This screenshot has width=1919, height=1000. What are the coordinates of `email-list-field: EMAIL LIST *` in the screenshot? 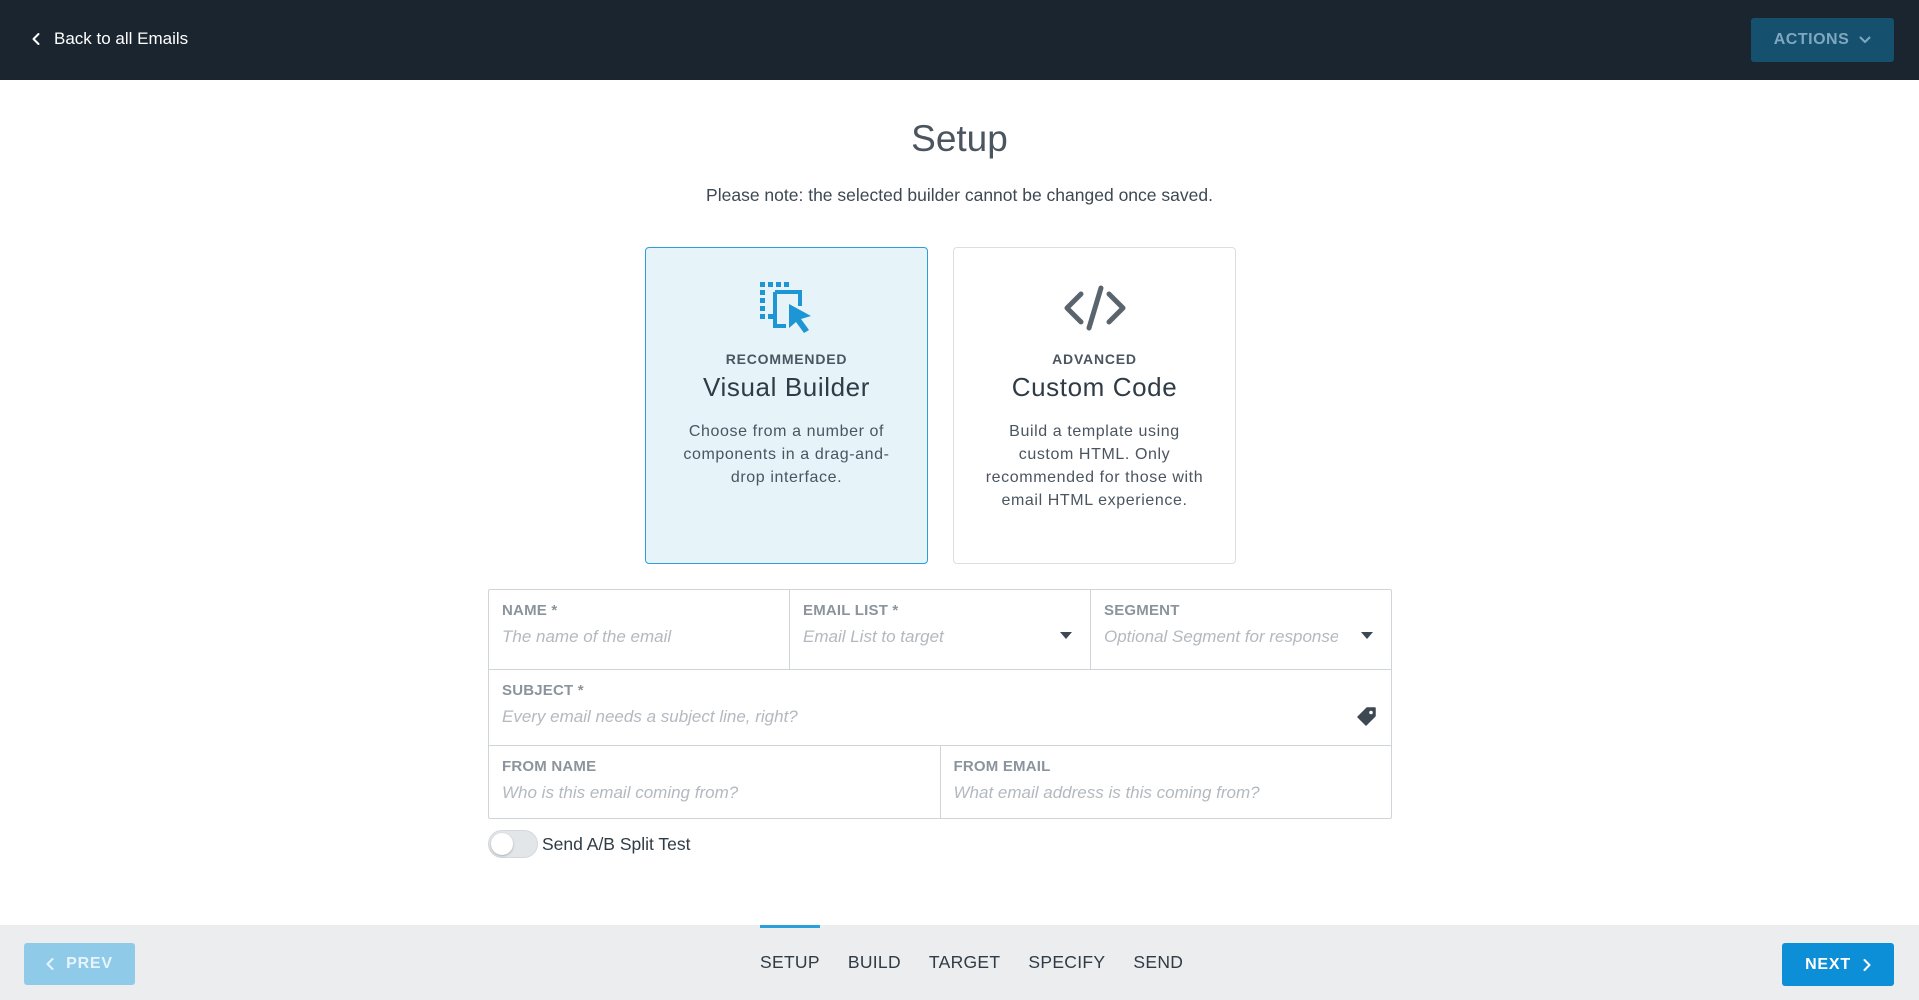 It's located at (940, 629).